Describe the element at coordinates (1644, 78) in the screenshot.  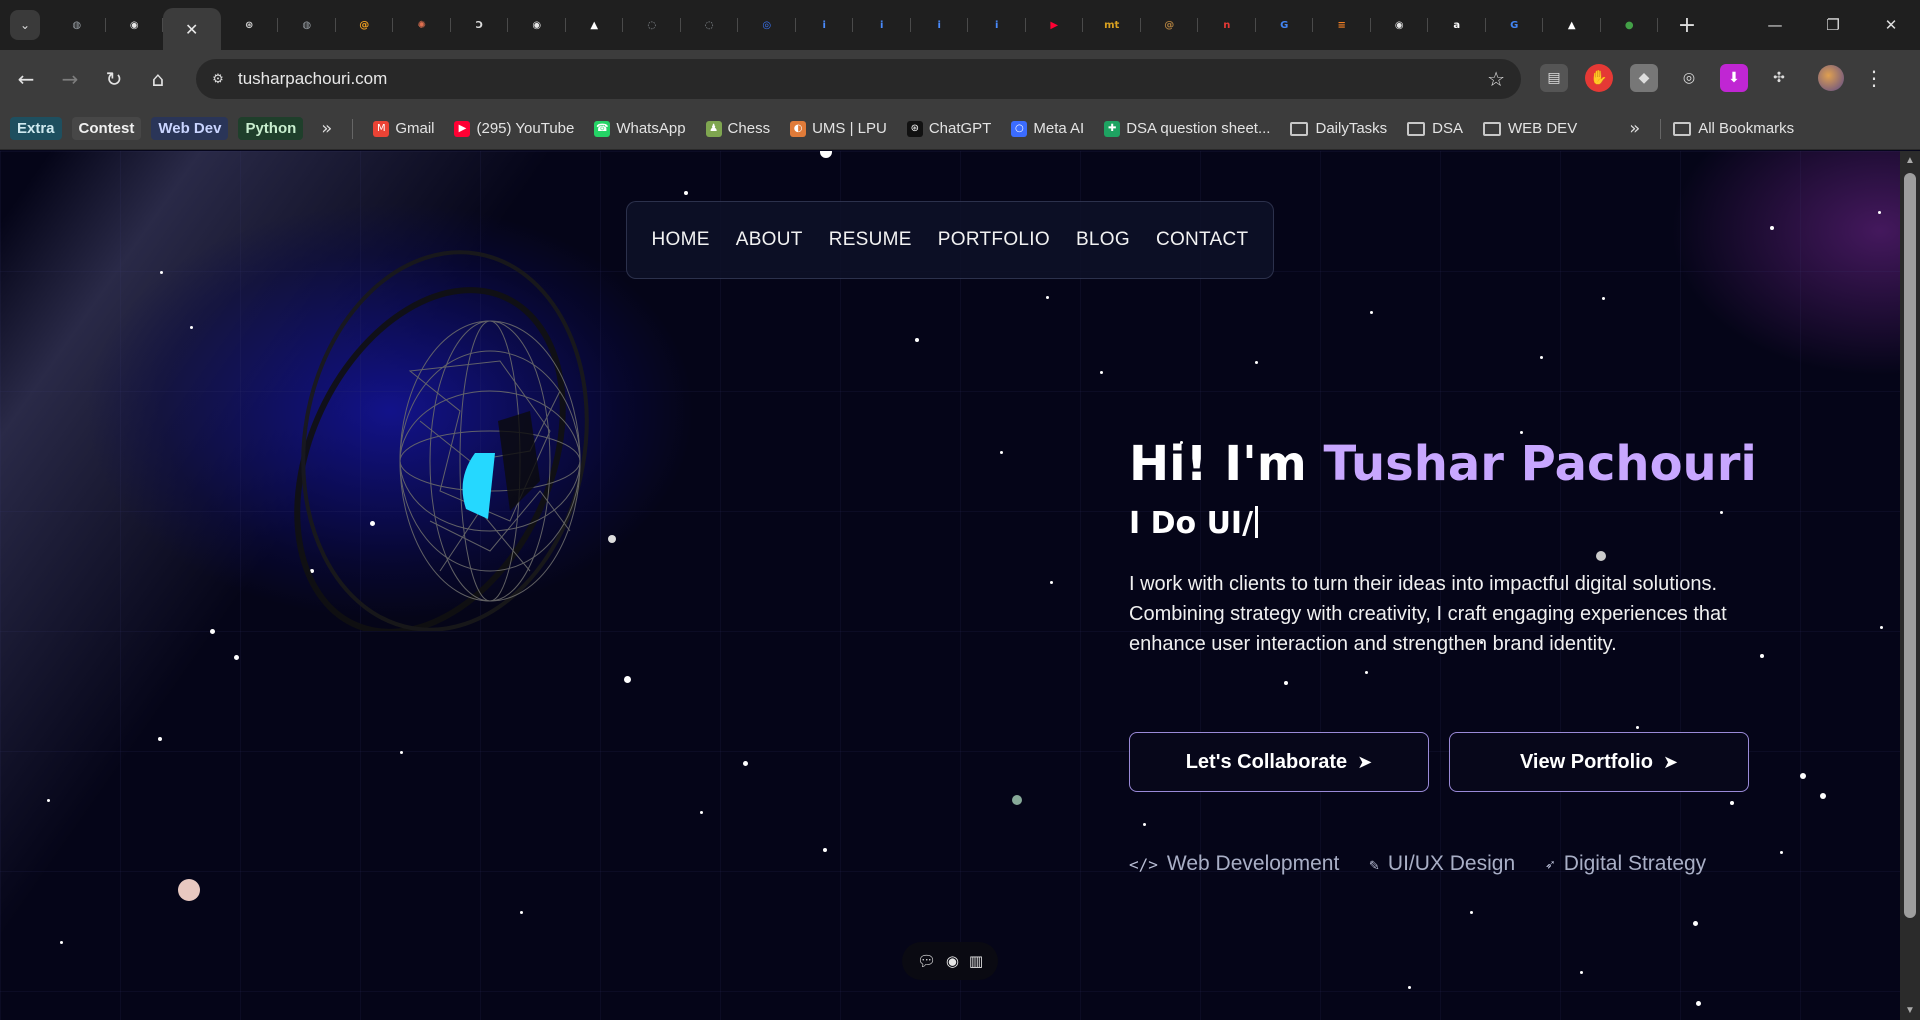
I see `extension-icon: ◆` at that location.